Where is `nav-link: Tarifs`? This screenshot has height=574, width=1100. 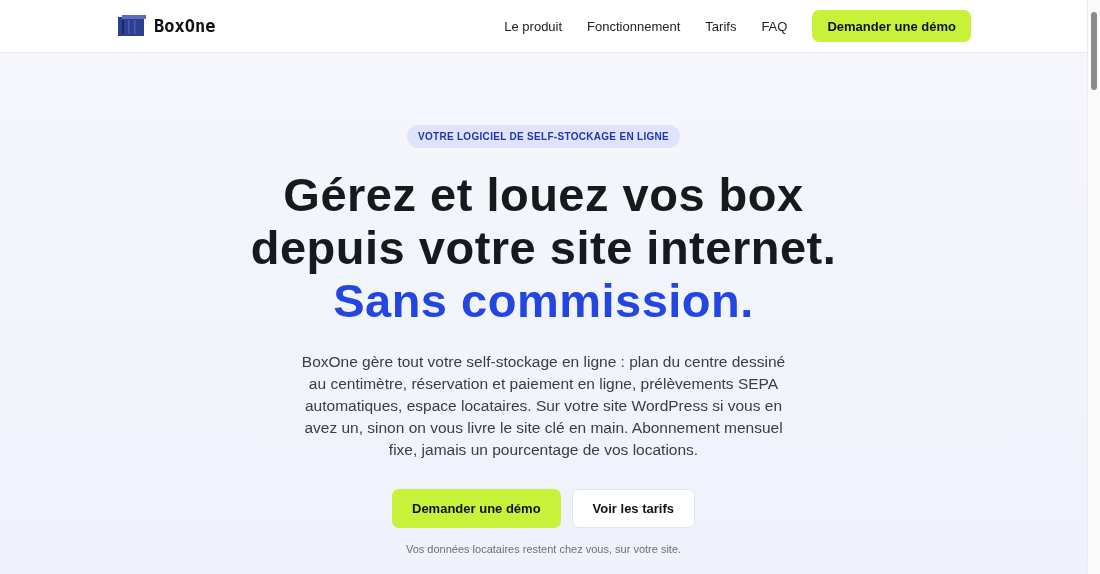
nav-link: Tarifs is located at coordinates (721, 26).